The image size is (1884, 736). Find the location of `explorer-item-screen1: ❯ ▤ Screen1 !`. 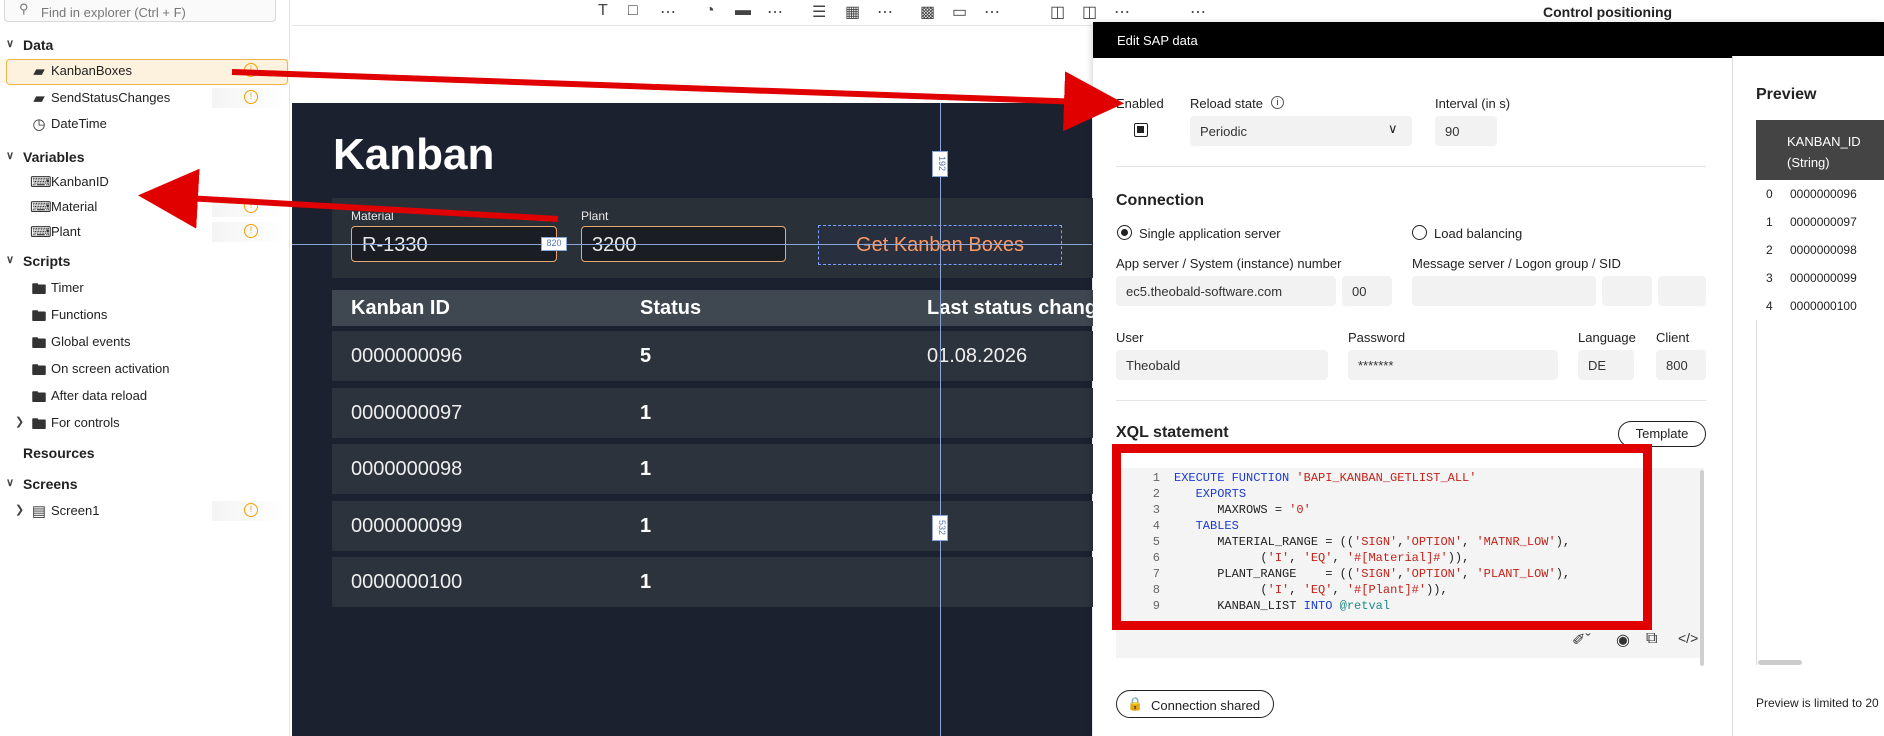

explorer-item-screen1: ❯ ▤ Screen1 ! is located at coordinates (145, 511).